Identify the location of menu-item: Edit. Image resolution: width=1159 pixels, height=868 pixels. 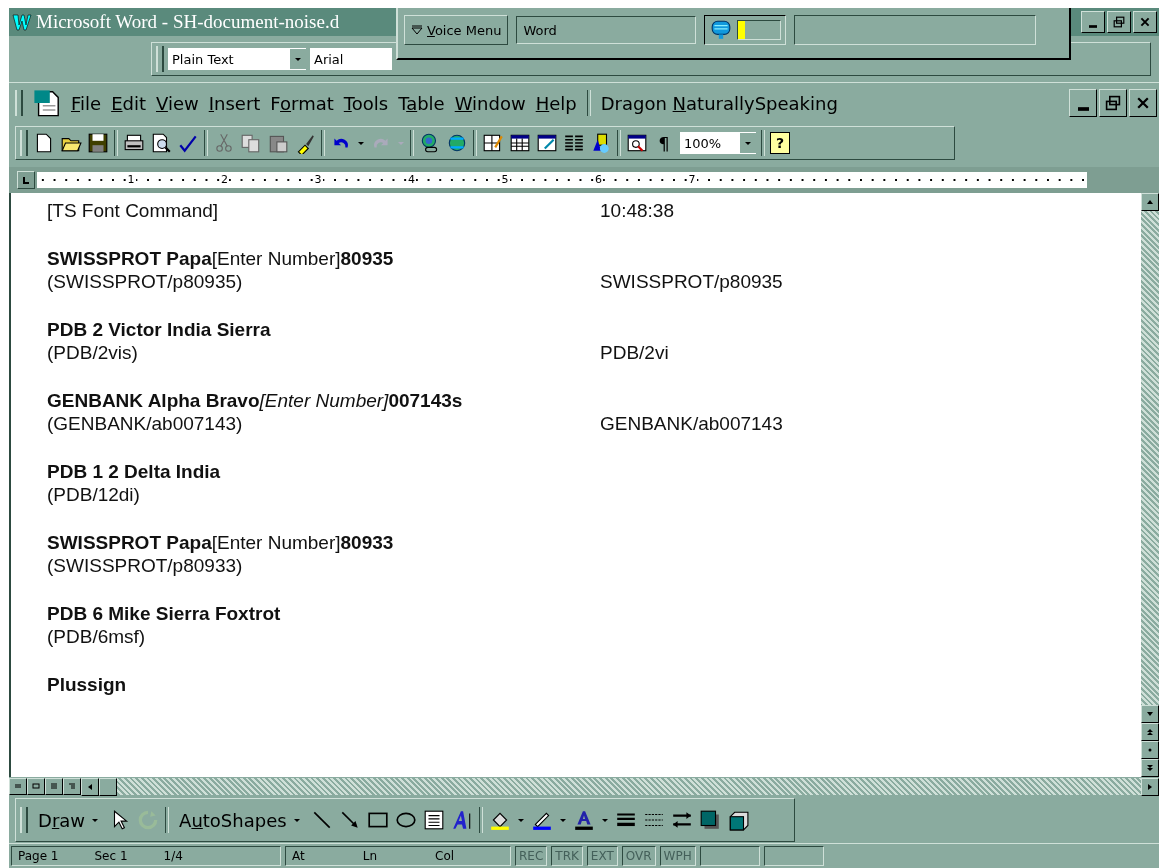
(128, 103).